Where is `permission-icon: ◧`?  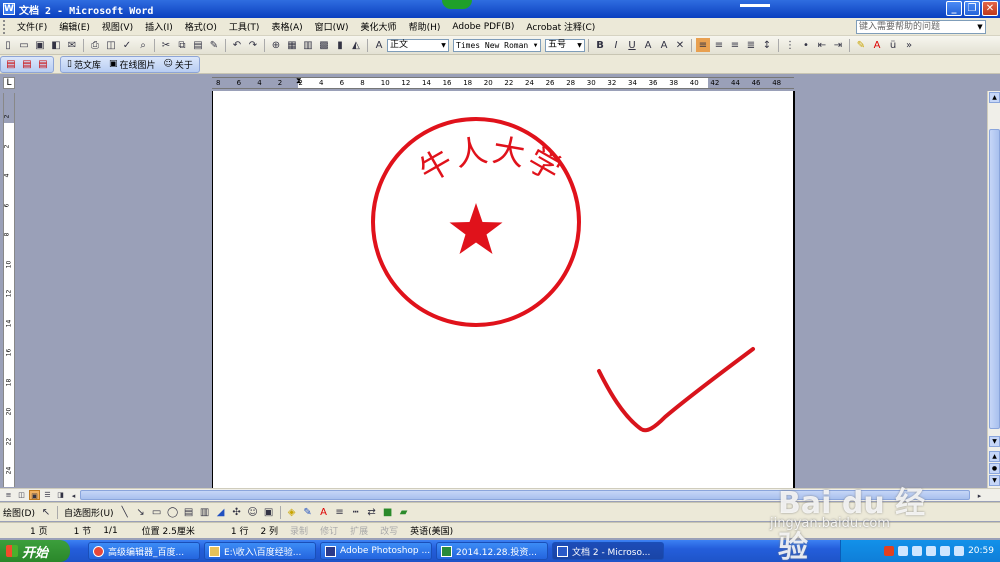
permission-icon: ◧ is located at coordinates (56, 45).